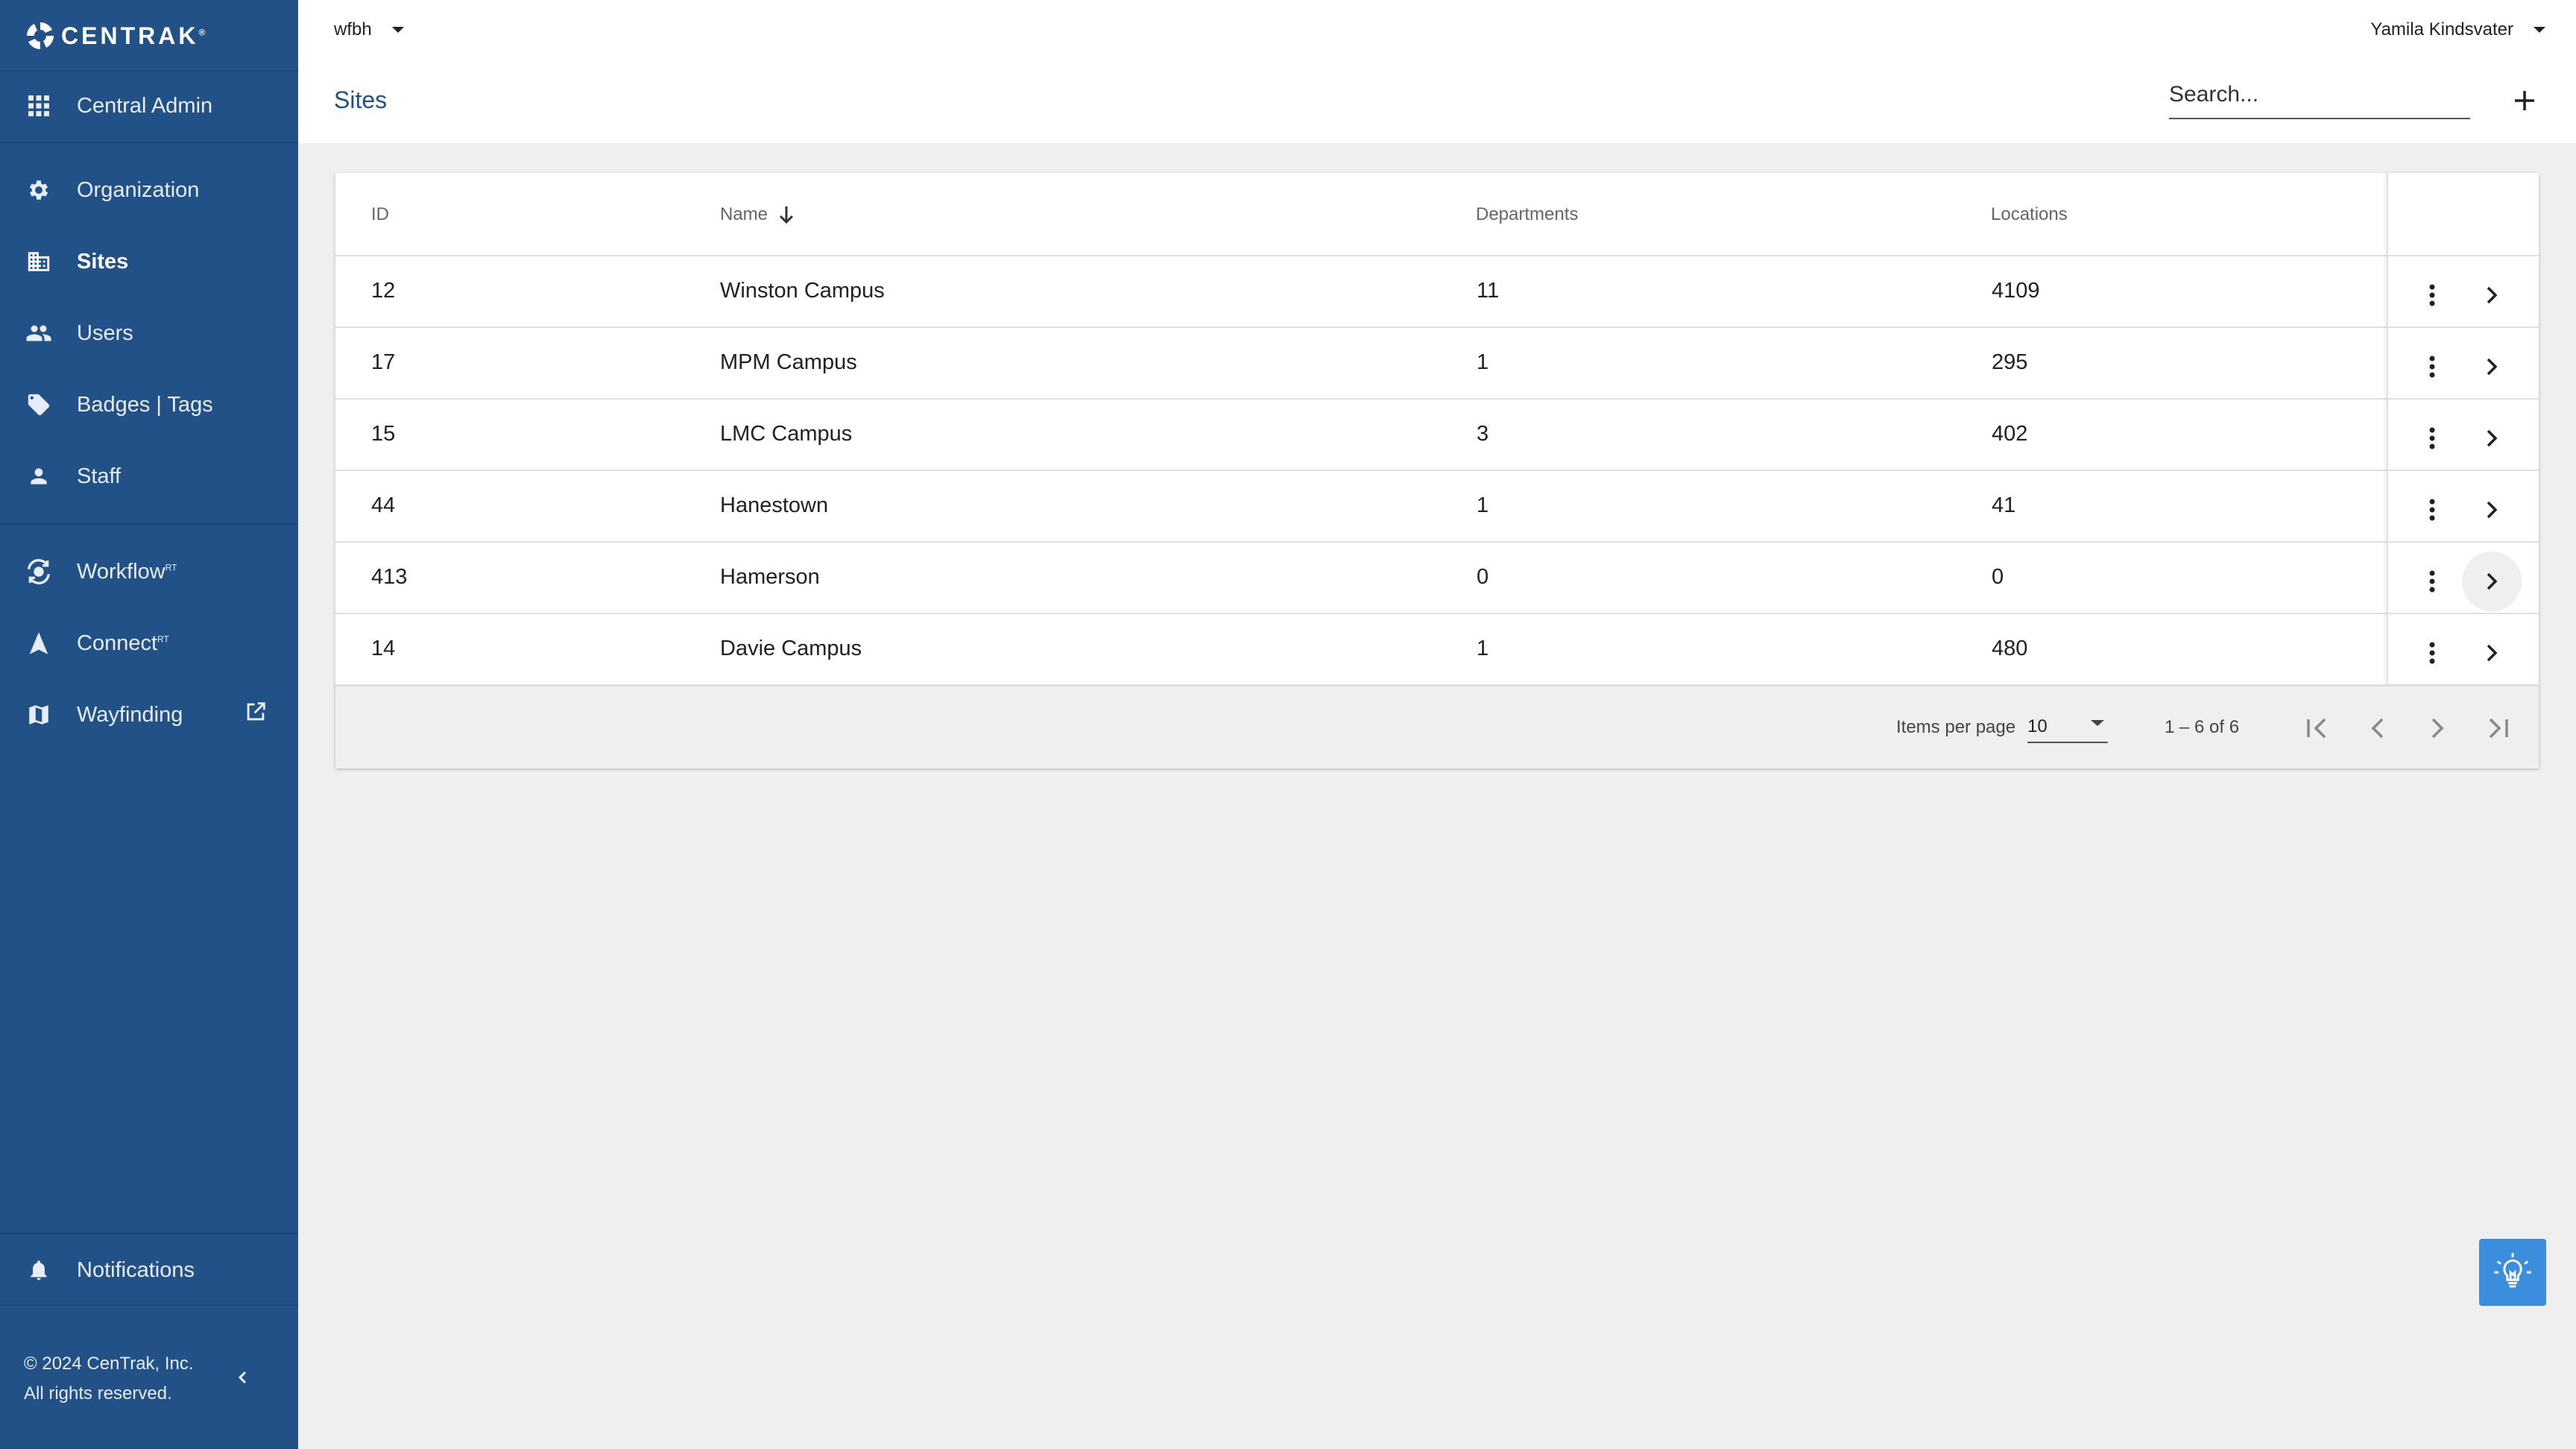 Image resolution: width=2576 pixels, height=1449 pixels. Describe the element at coordinates (757, 214) in the screenshot. I see `column-header-name: Name` at that location.